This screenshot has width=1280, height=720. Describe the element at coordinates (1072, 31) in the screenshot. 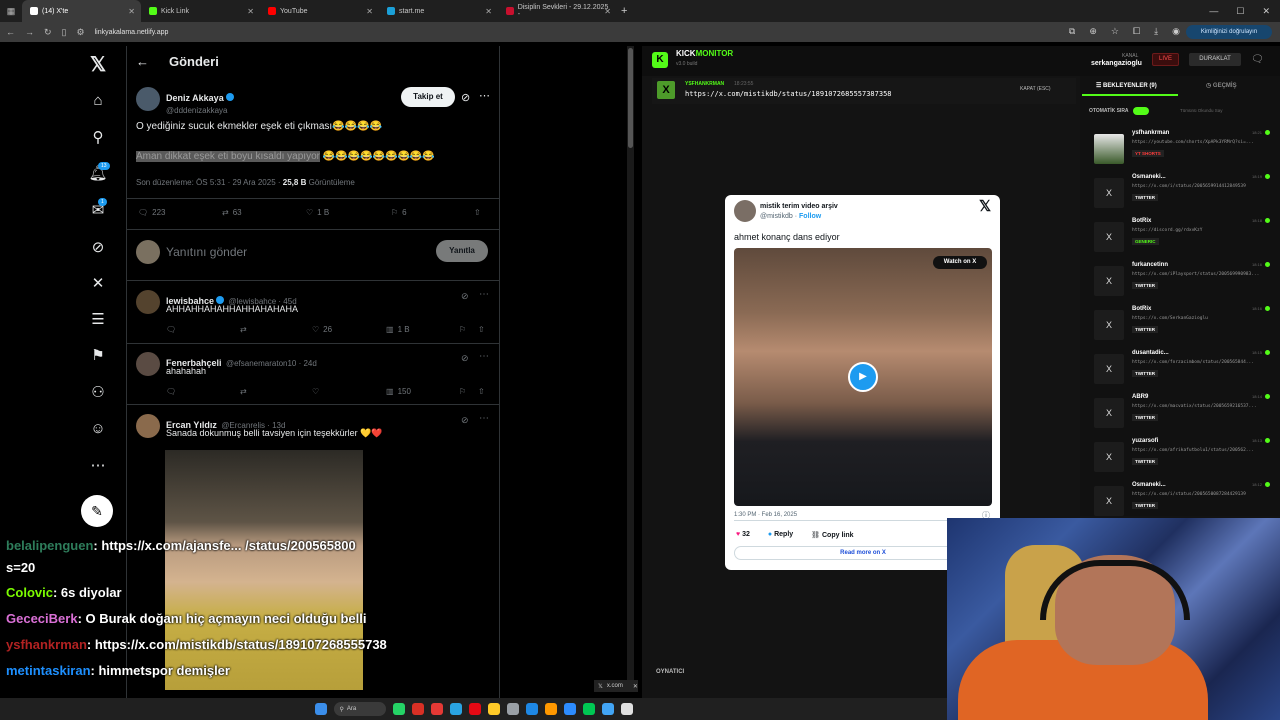

I see `cast-icon: ⧉` at that location.